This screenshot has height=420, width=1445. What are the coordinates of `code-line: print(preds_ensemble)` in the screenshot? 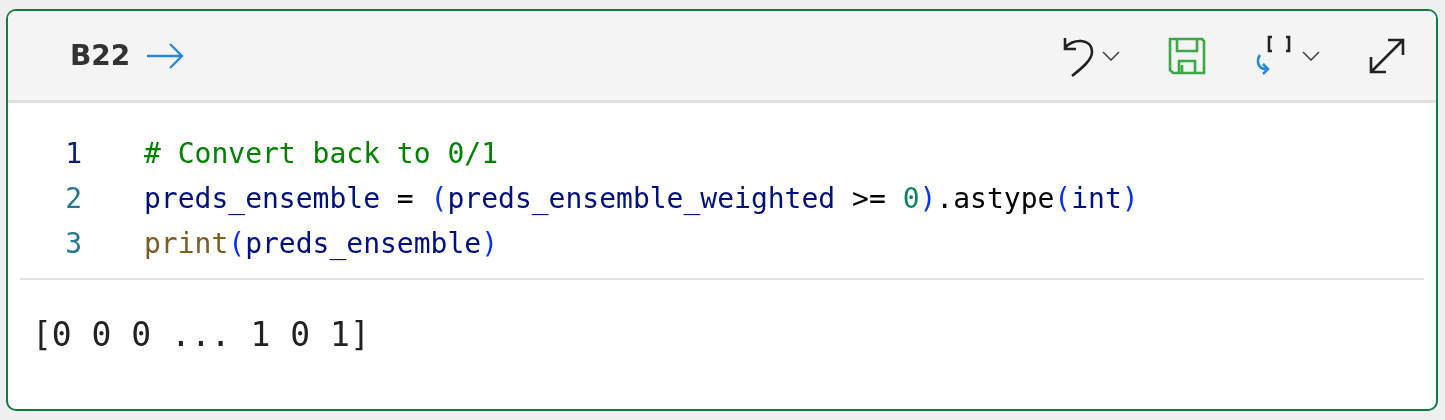 It's located at (321, 243).